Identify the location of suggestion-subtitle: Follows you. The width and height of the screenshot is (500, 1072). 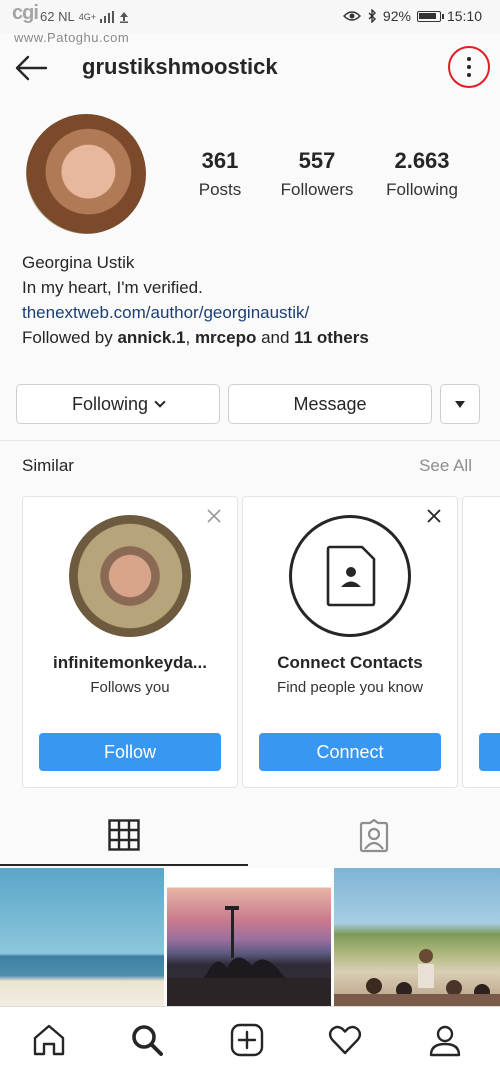
(130, 687).